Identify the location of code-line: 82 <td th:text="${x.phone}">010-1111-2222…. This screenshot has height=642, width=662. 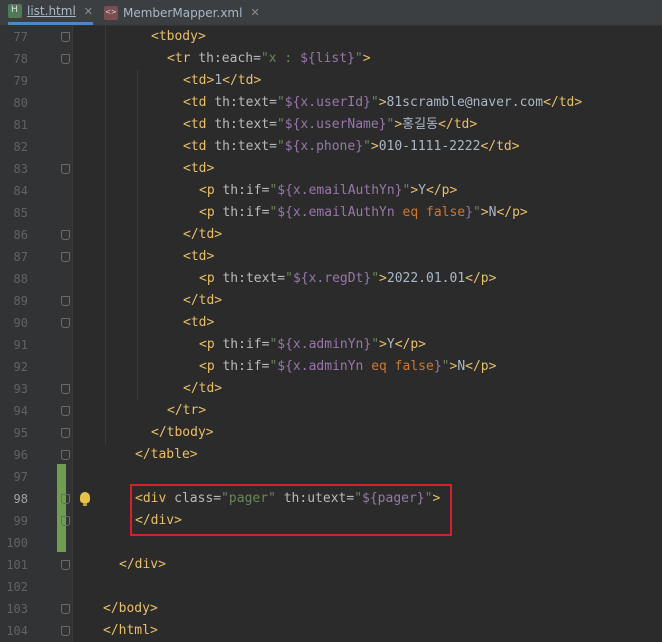
(331, 147).